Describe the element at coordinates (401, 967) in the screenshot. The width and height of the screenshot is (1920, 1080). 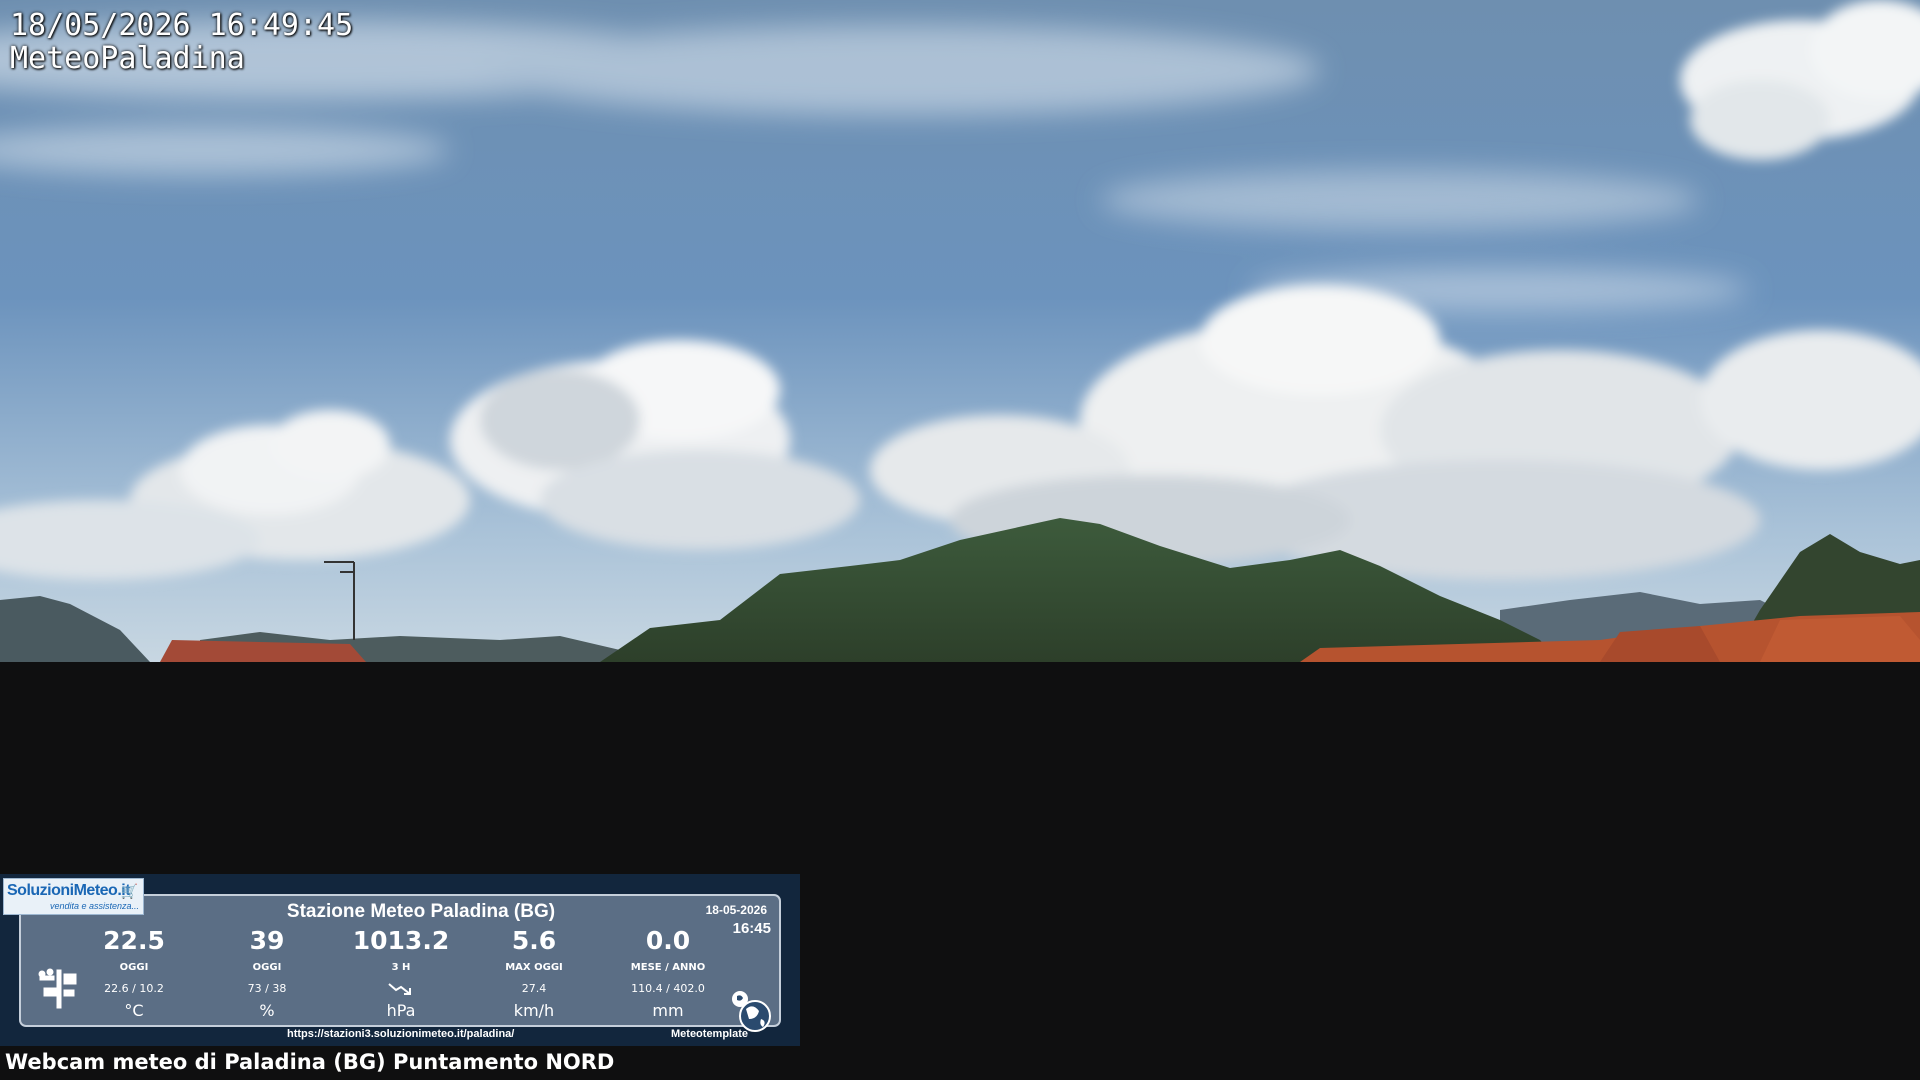
I see `pressure-sublabel: 3 H` at that location.